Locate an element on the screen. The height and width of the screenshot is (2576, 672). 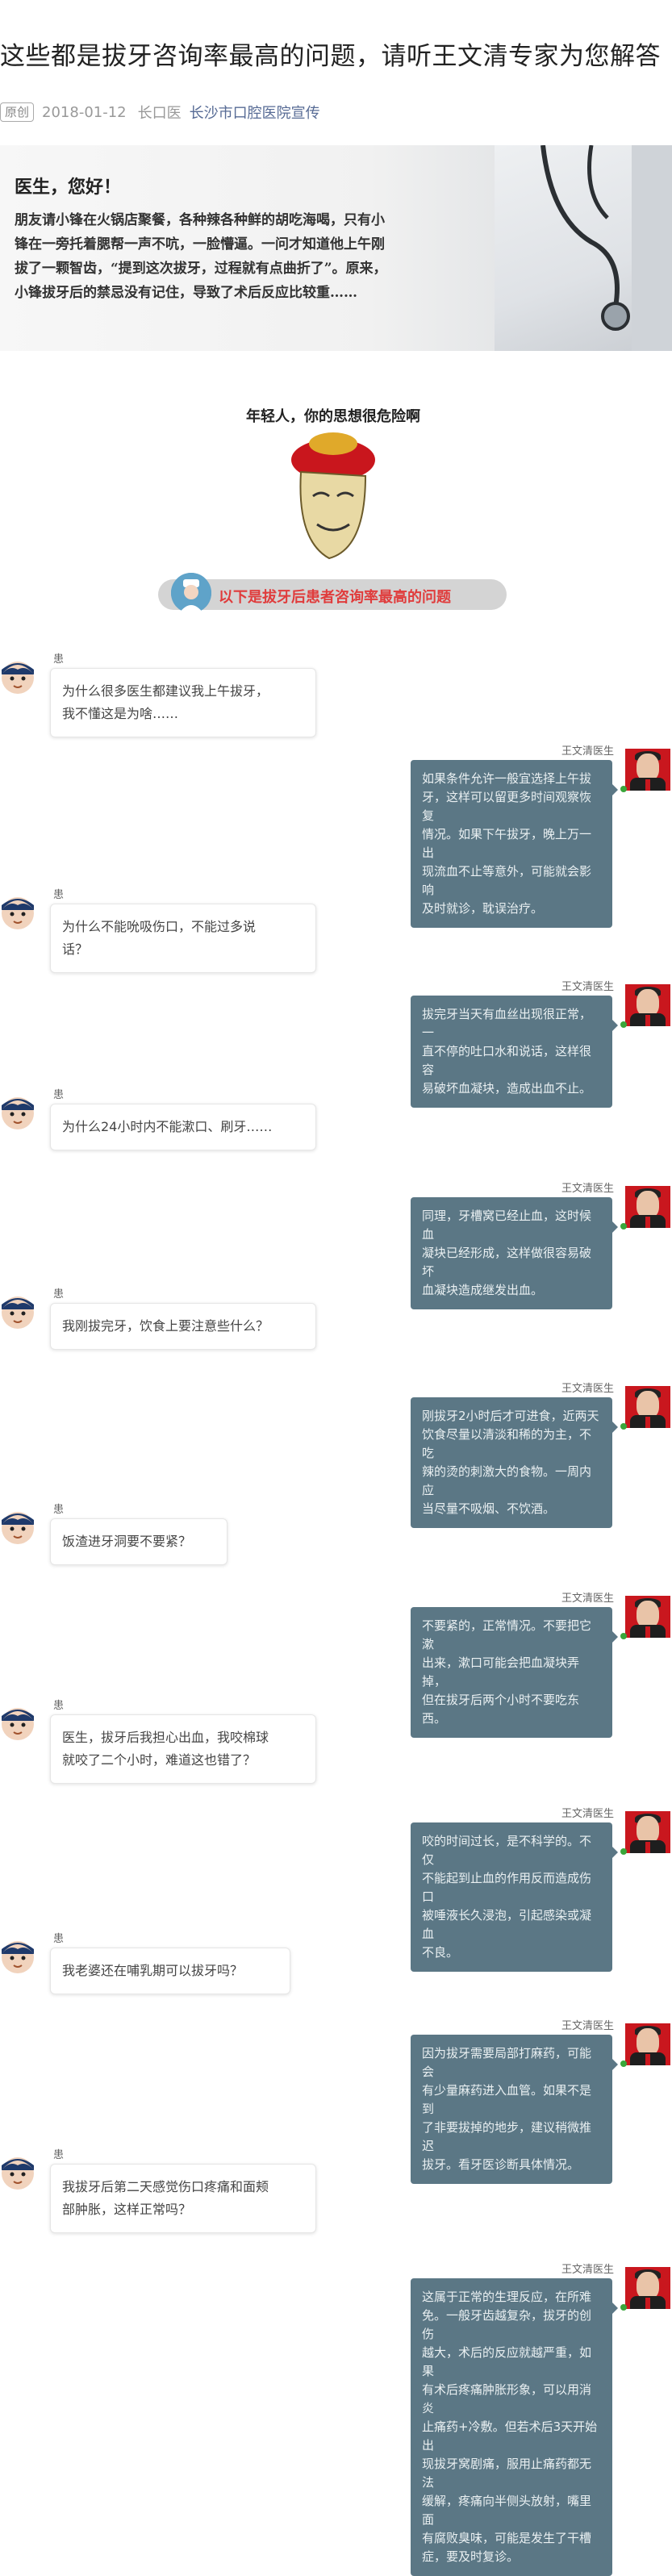
question-line: 为什么很多医生都建议我上午拔牙， is located at coordinates (165, 691).